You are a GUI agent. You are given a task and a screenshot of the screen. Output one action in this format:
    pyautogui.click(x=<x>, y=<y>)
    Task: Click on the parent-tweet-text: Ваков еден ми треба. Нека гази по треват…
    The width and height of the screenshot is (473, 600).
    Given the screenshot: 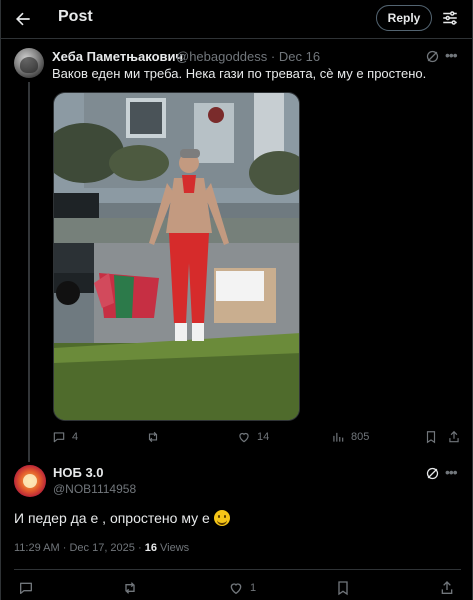 What is the action you would take?
    pyautogui.click(x=239, y=73)
    